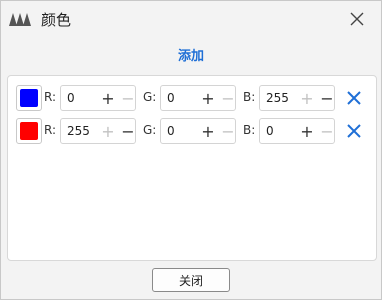 The width and height of the screenshot is (382, 300). Describe the element at coordinates (297, 98) in the screenshot. I see `b-spinbox: 255 + −` at that location.